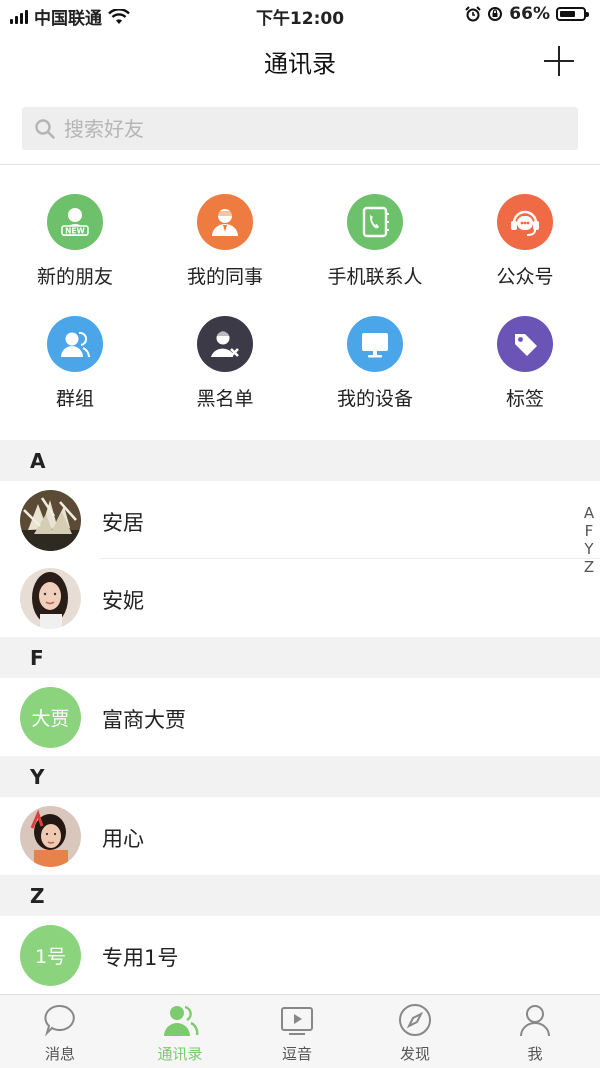  What do you see at coordinates (37, 777) in the screenshot?
I see `section-letter: Y` at bounding box center [37, 777].